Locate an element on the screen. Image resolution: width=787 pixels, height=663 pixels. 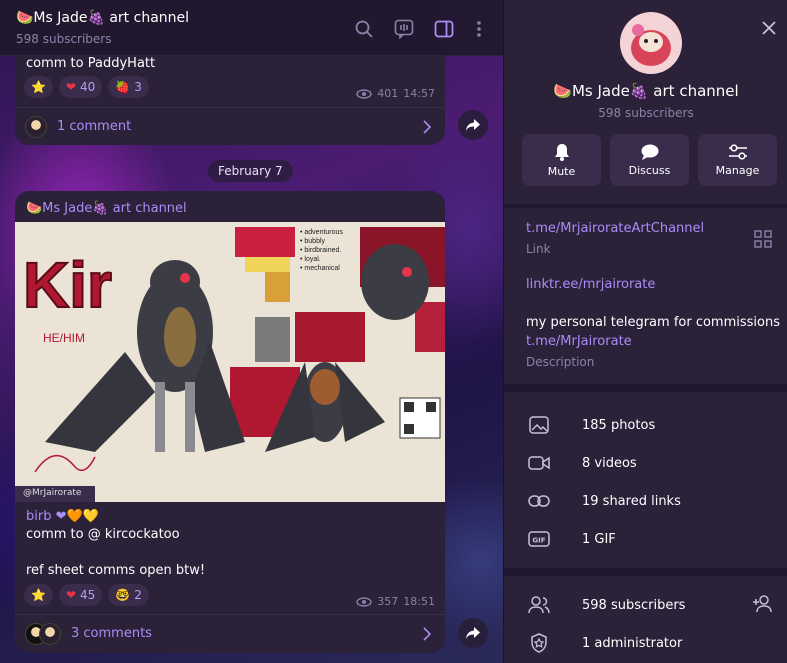
prev-post-comments-count: 1 comment is located at coordinates (94, 126).